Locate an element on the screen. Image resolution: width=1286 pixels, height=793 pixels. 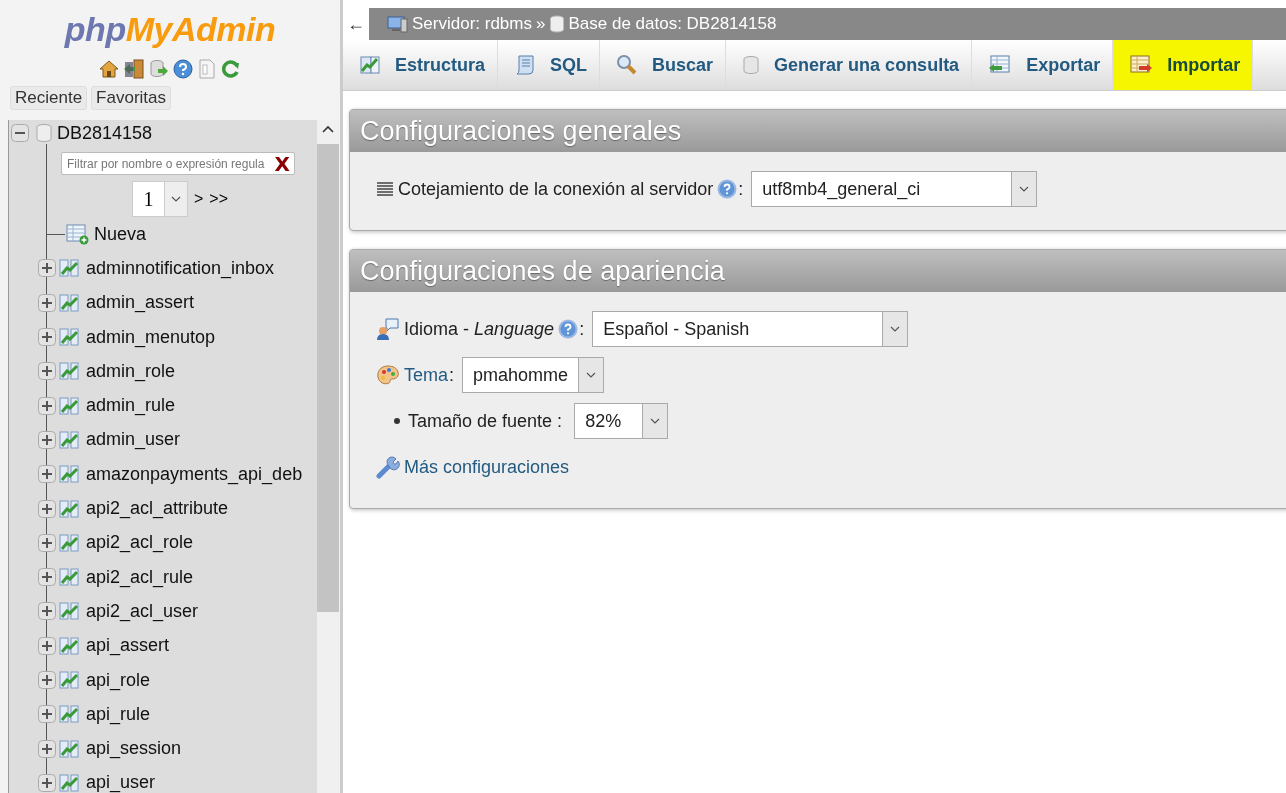
table-name: adminnotification_inbox is located at coordinates (180, 268).